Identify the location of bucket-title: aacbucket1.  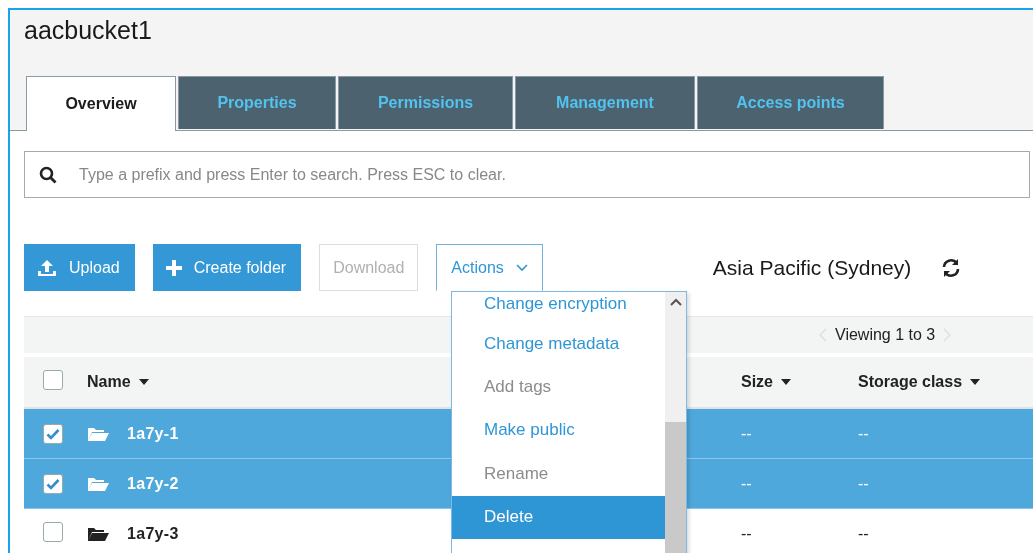
(88, 30).